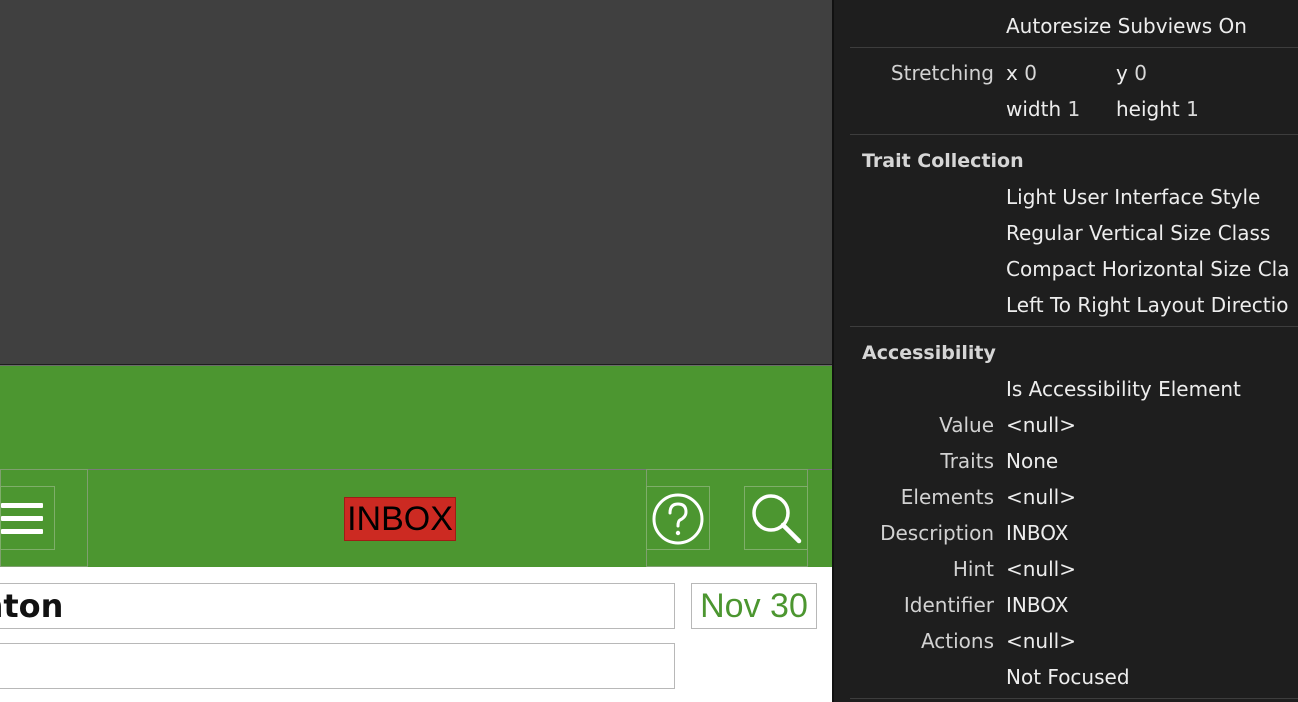 Image resolution: width=1298 pixels, height=702 pixels. What do you see at coordinates (1041, 497) in the screenshot?
I see `accessibility-elements-value: <null>` at bounding box center [1041, 497].